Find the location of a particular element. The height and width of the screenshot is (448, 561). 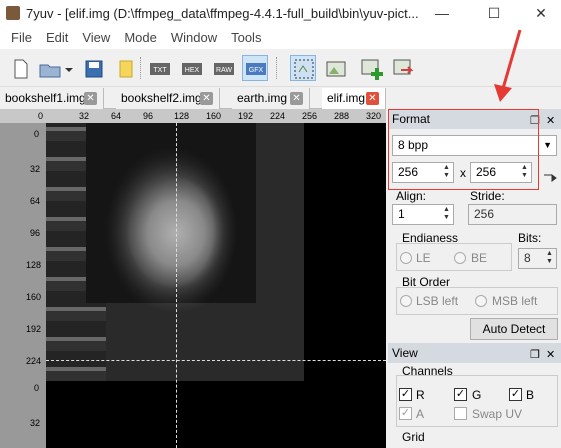

ruler-tick: 32 is located at coordinates (35, 423).